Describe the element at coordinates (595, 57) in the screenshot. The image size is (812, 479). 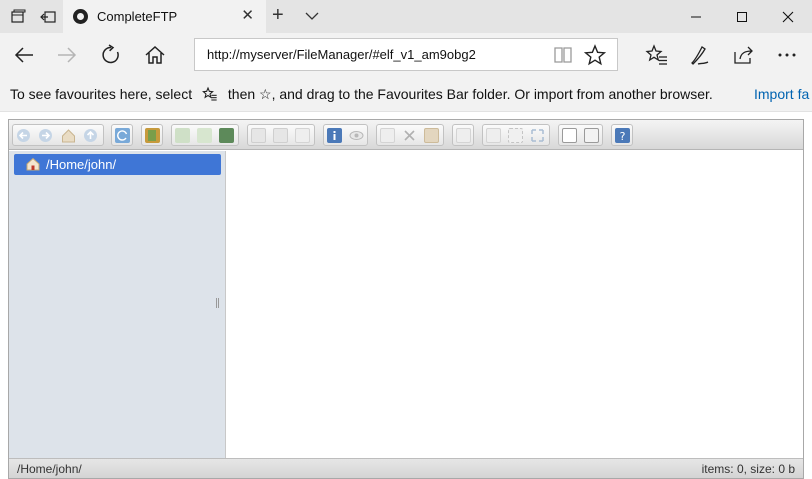
I see `favorite-star-icon` at that location.